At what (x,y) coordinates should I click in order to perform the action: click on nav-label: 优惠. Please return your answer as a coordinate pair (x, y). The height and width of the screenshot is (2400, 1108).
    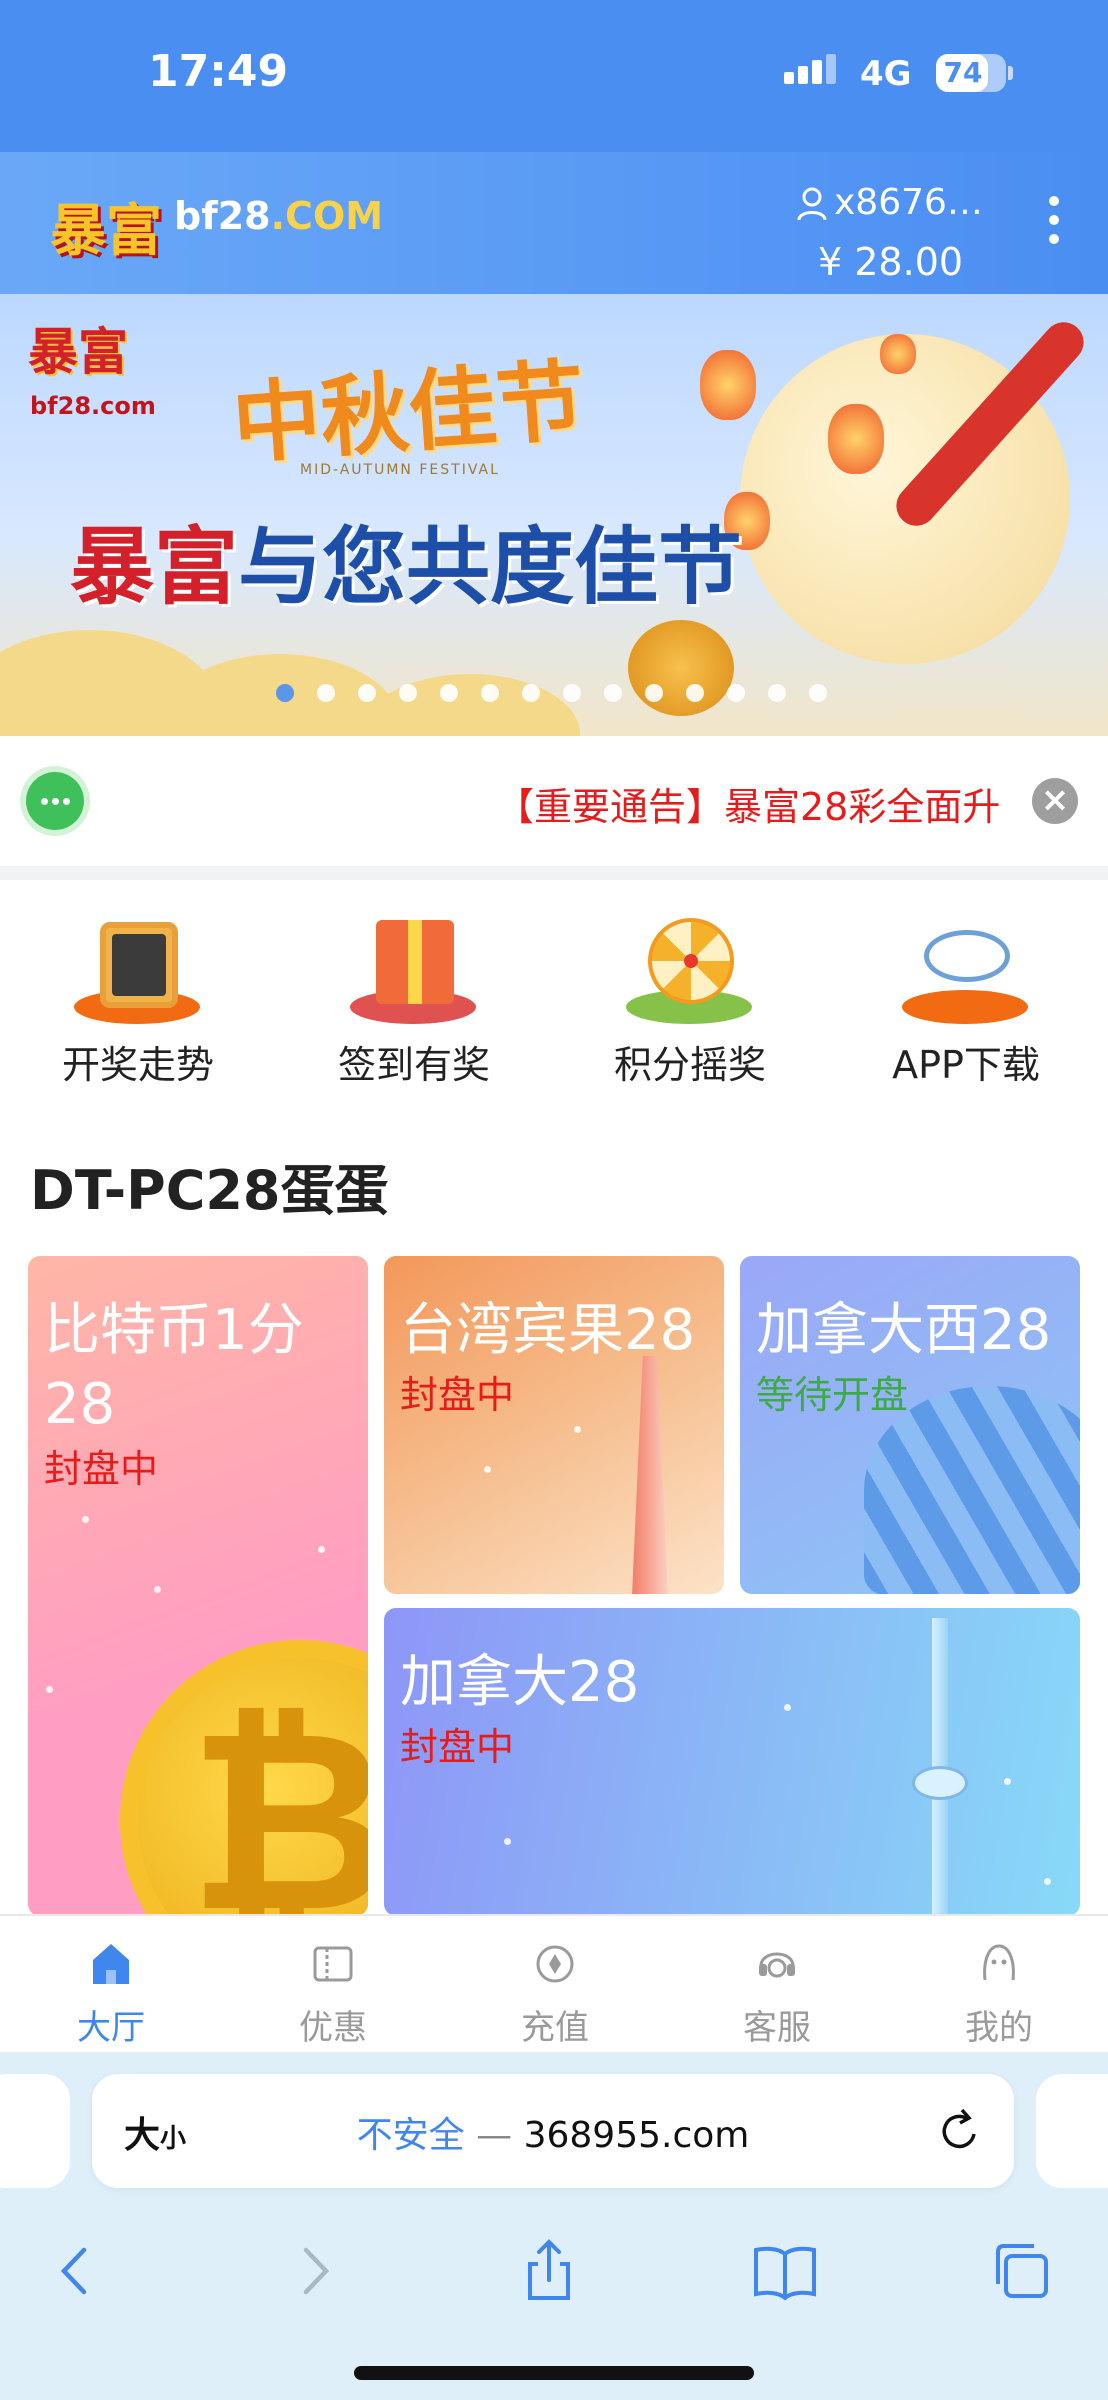
    Looking at the image, I should click on (333, 2028).